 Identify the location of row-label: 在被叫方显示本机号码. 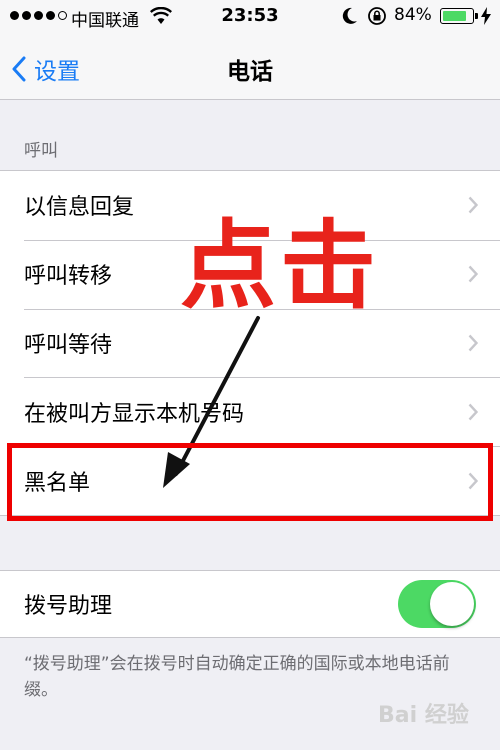
(134, 414).